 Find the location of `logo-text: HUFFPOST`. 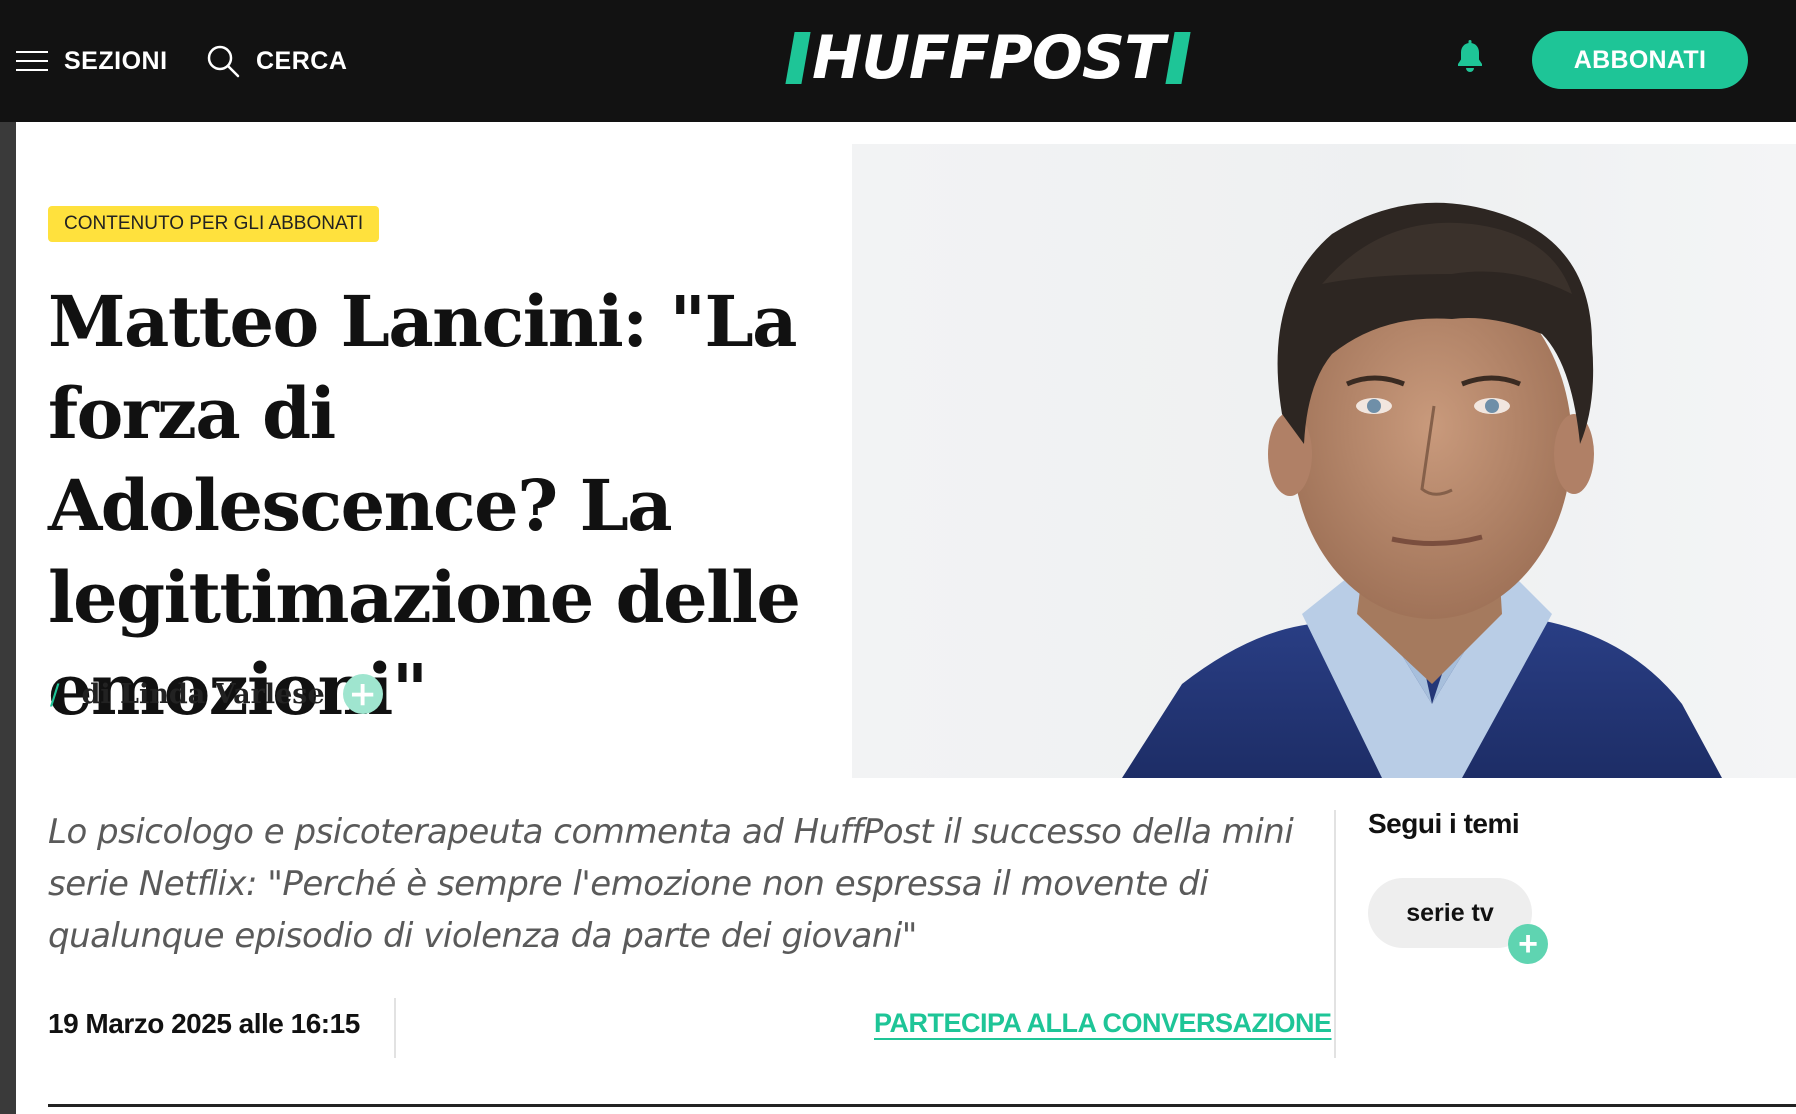

logo-text: HUFFPOST is located at coordinates (988, 58).